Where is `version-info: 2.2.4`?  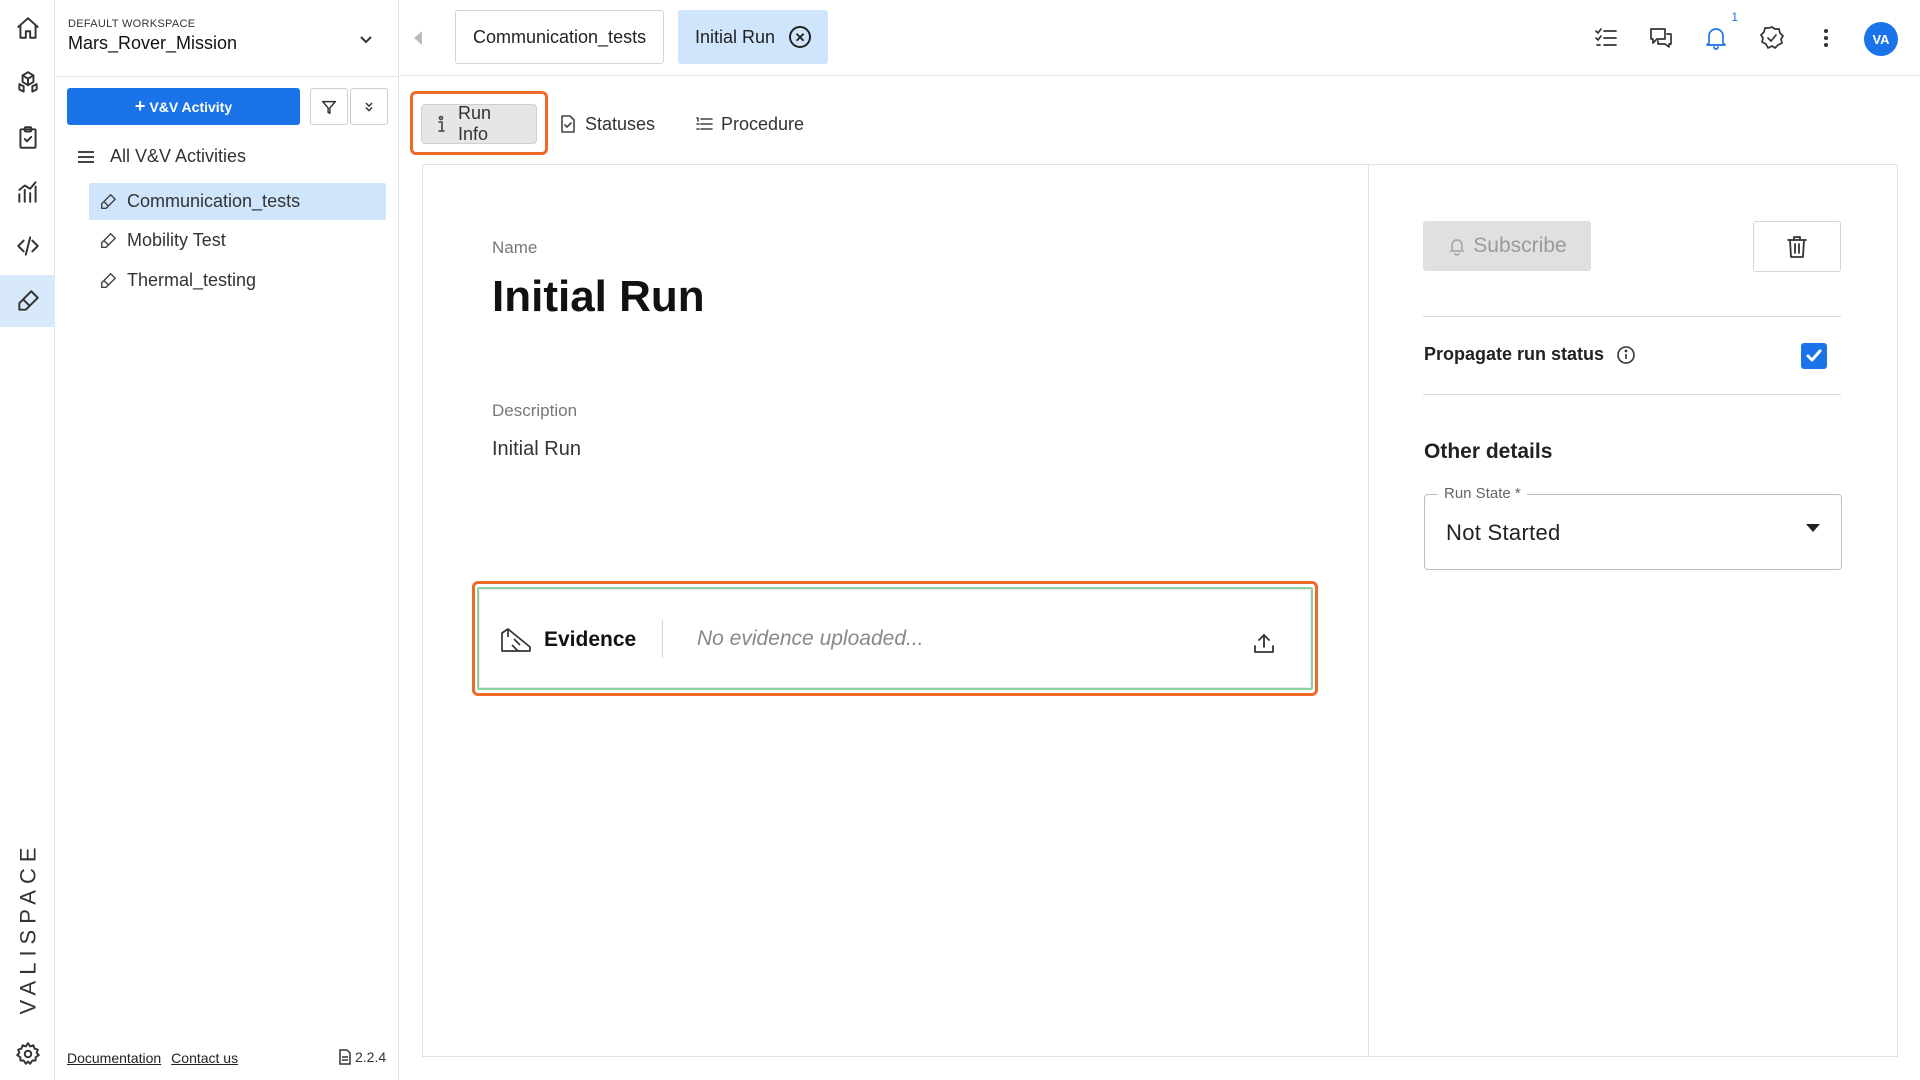 version-info: 2.2.4 is located at coordinates (362, 1057).